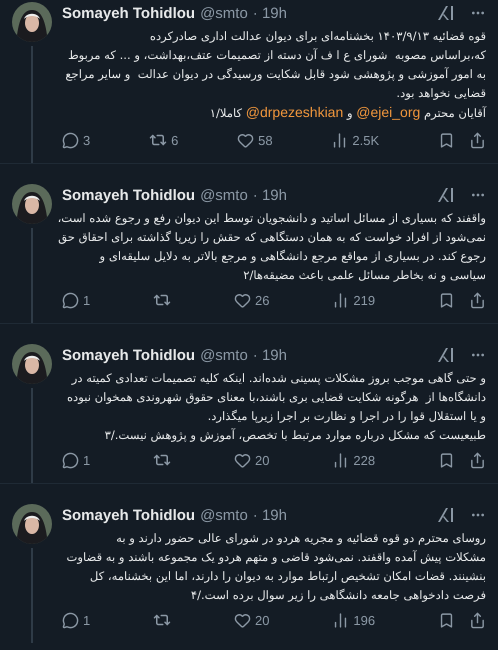 This screenshot has width=498, height=650. Describe the element at coordinates (354, 300) in the screenshot. I see `views-button: 219` at that location.